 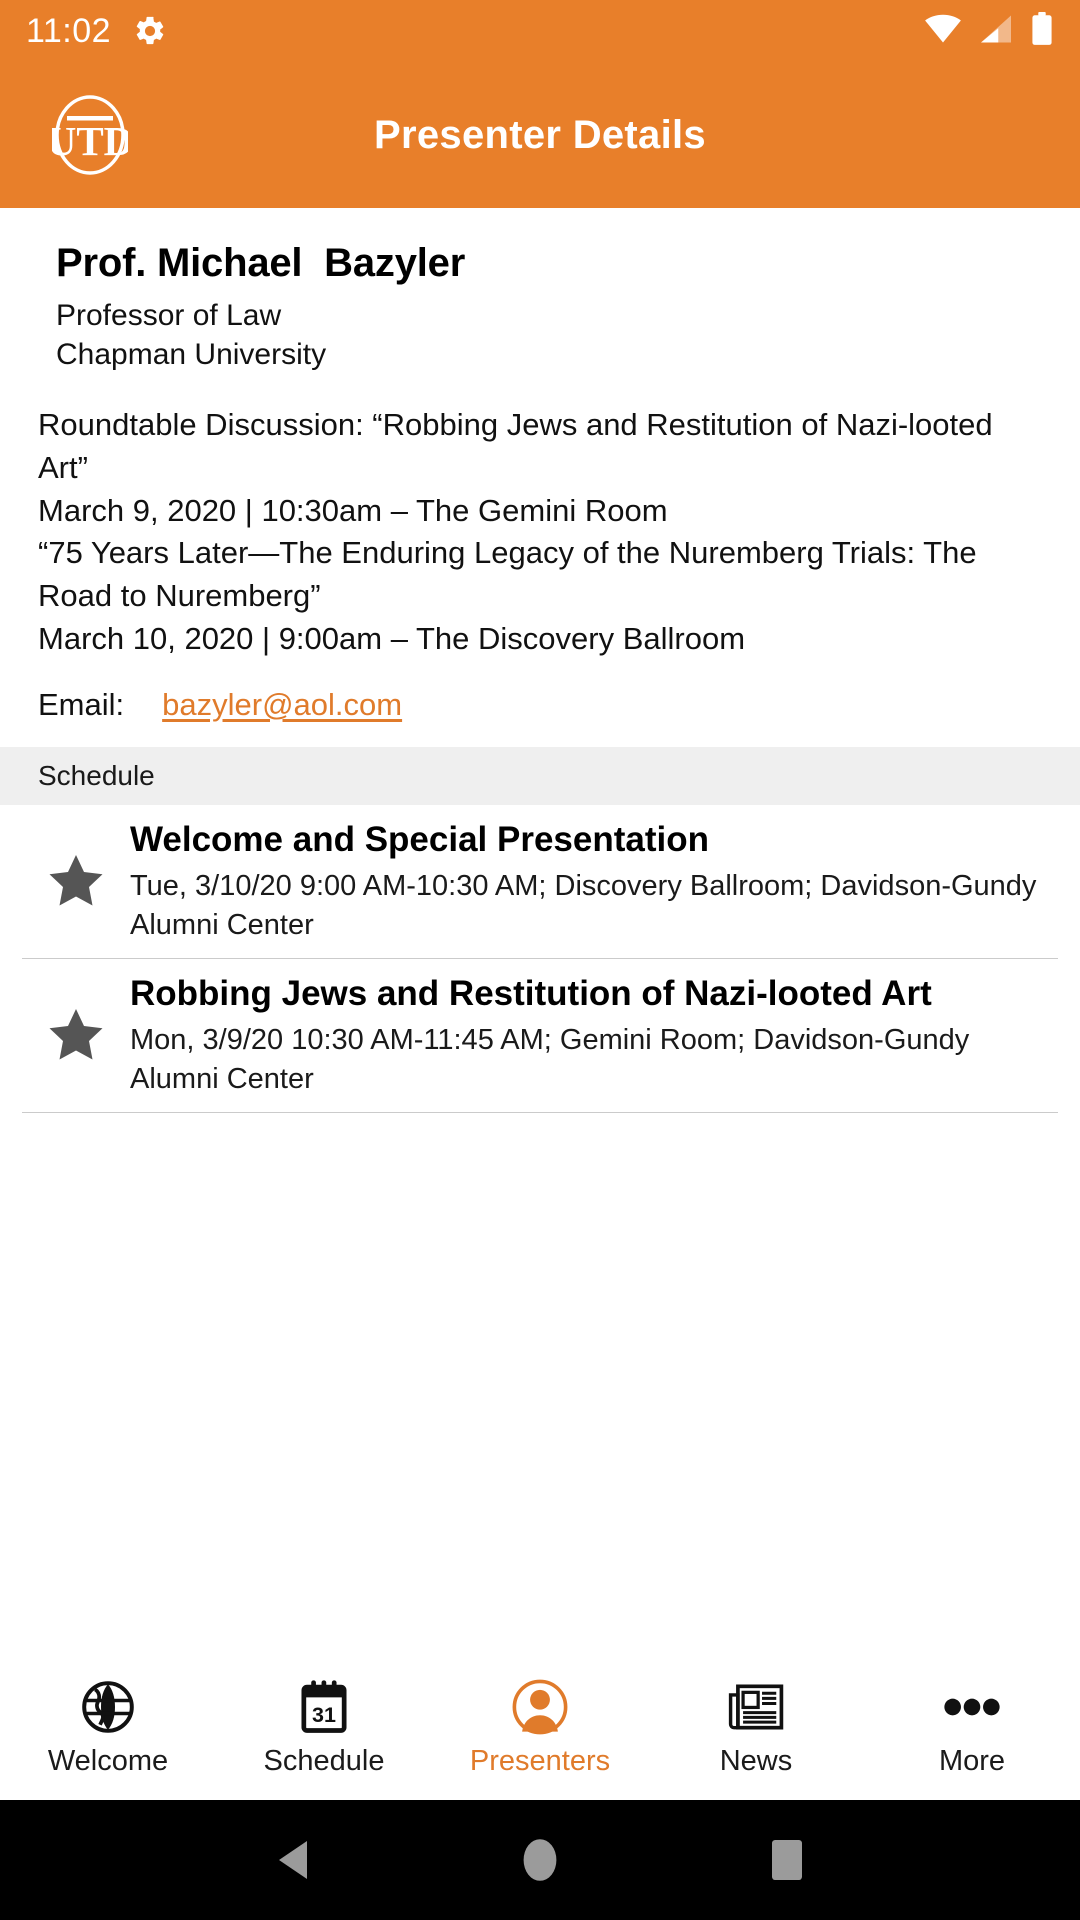 What do you see at coordinates (96, 775) in the screenshot?
I see `schedule-section-label: Schedule` at bounding box center [96, 775].